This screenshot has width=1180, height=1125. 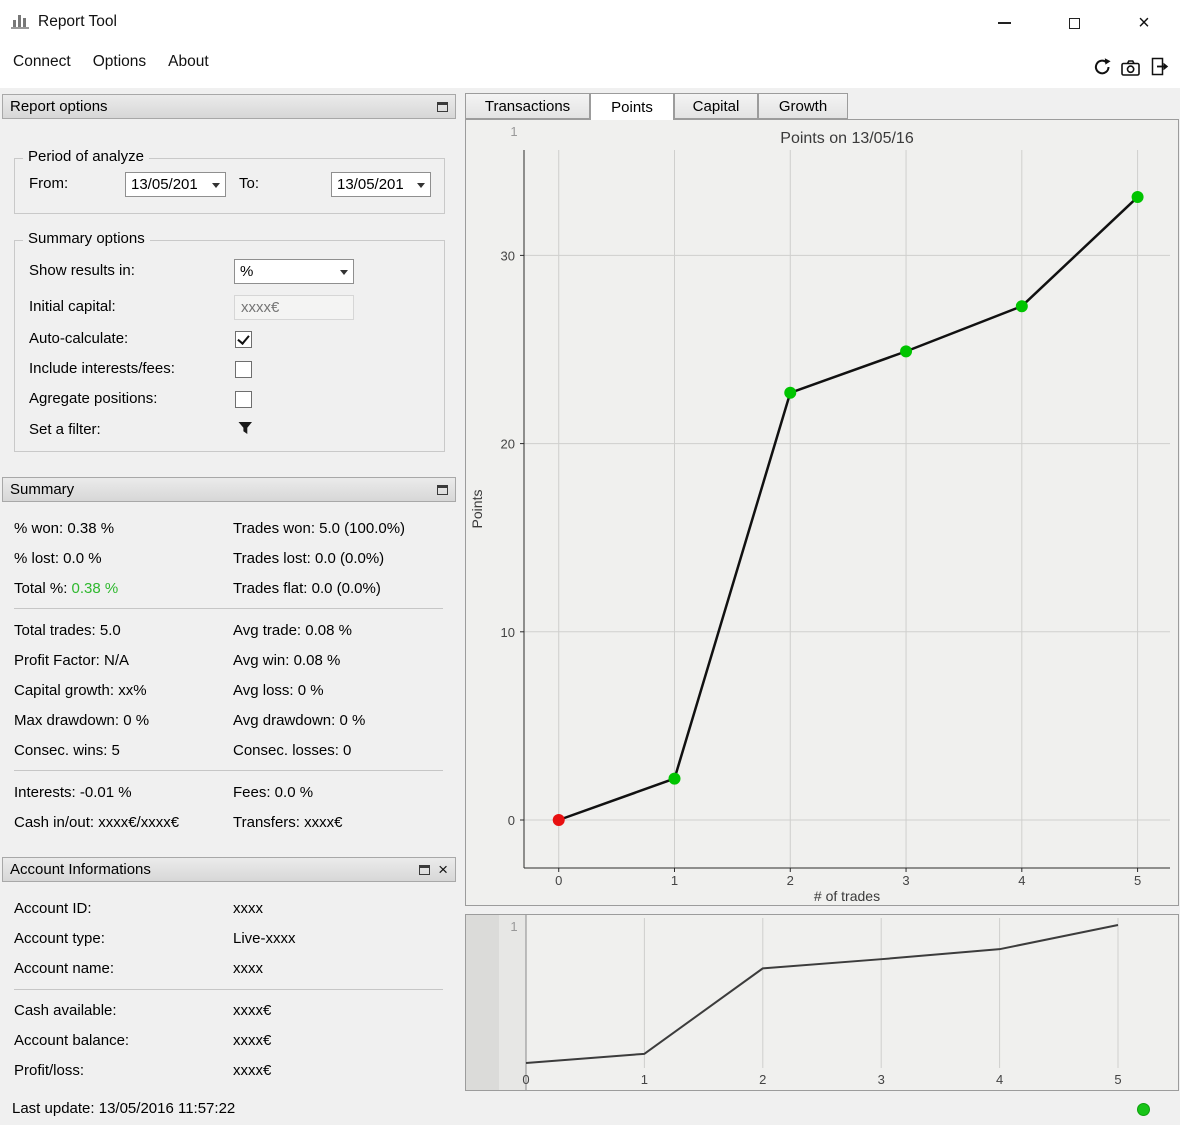 I want to click on menu-about: About, so click(x=188, y=62).